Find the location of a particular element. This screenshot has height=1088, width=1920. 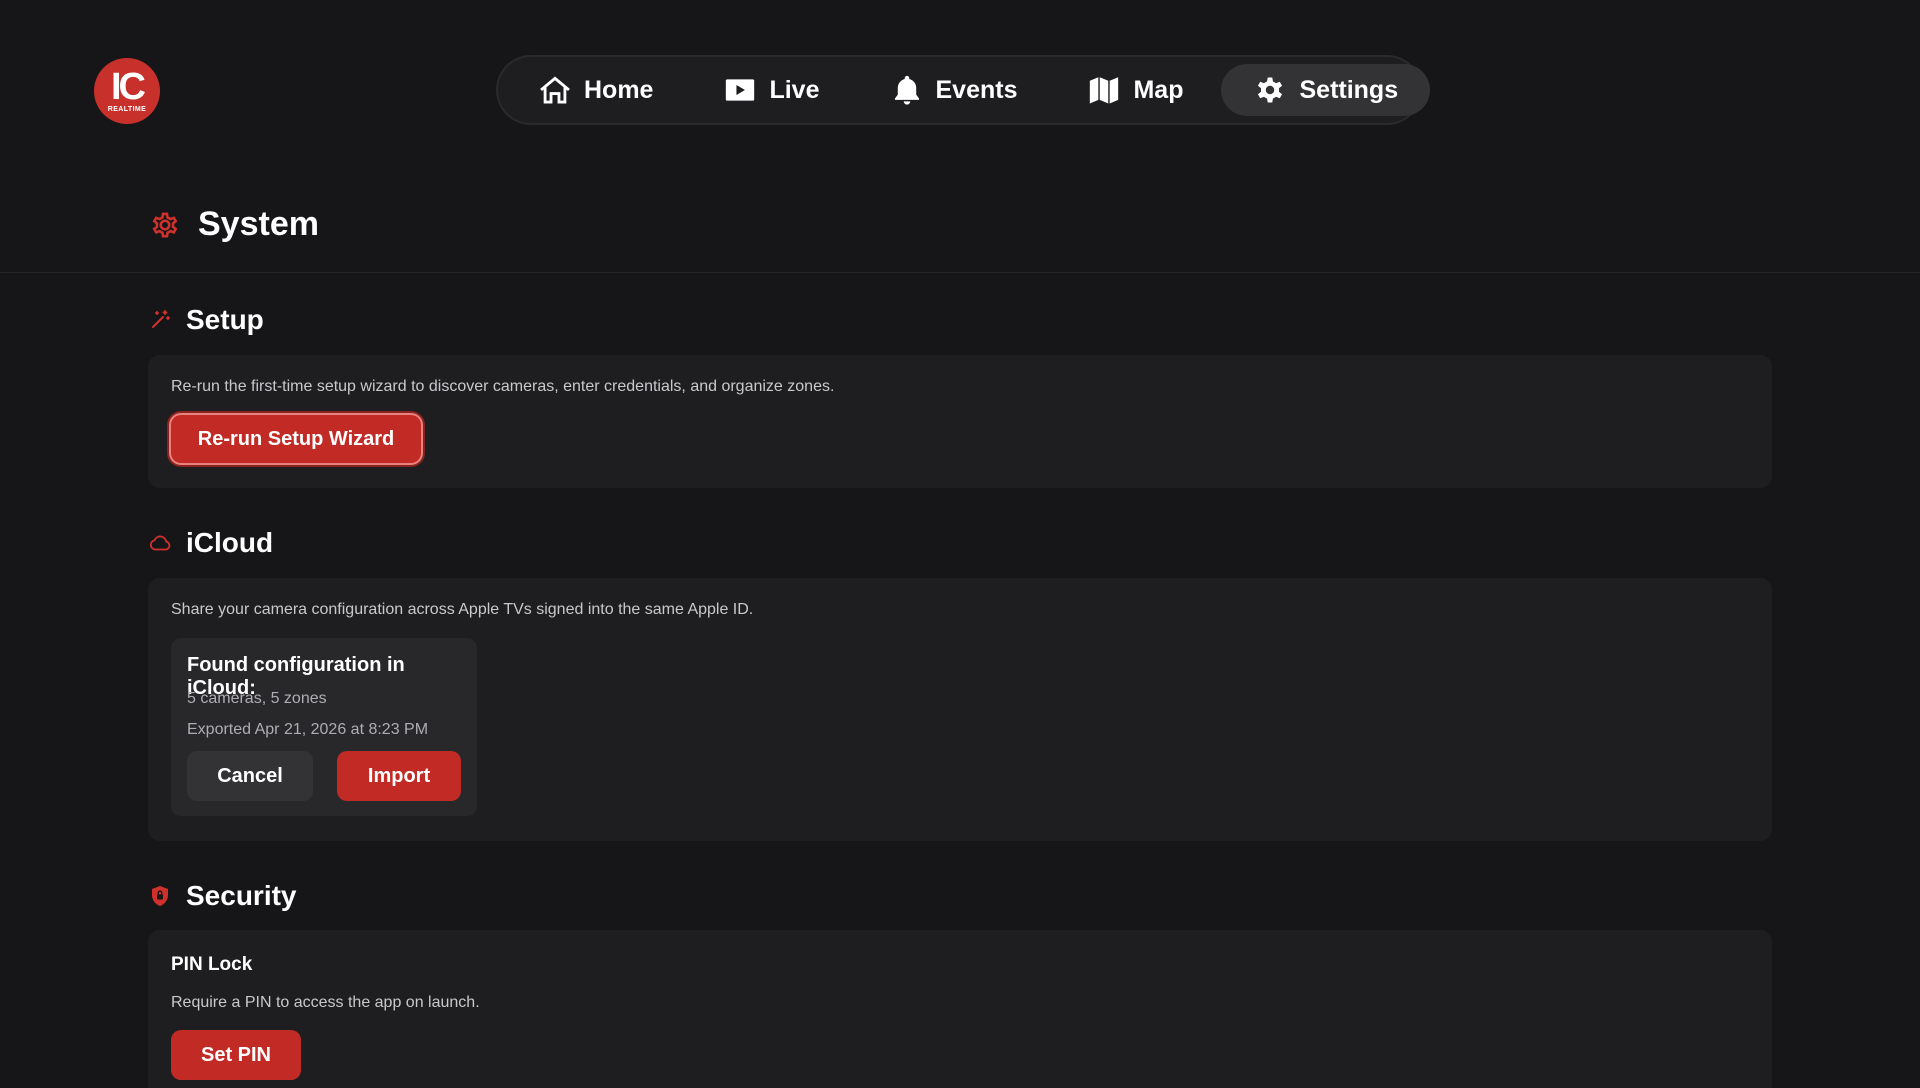

nav-label-settings: Settings is located at coordinates (1349, 89).